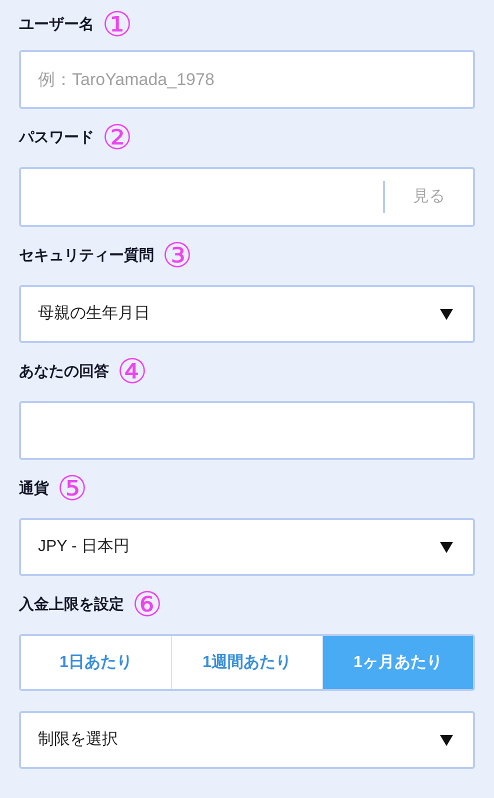  What do you see at coordinates (247, 547) in the screenshot?
I see `dropdown-select: JPY - 日本円` at bounding box center [247, 547].